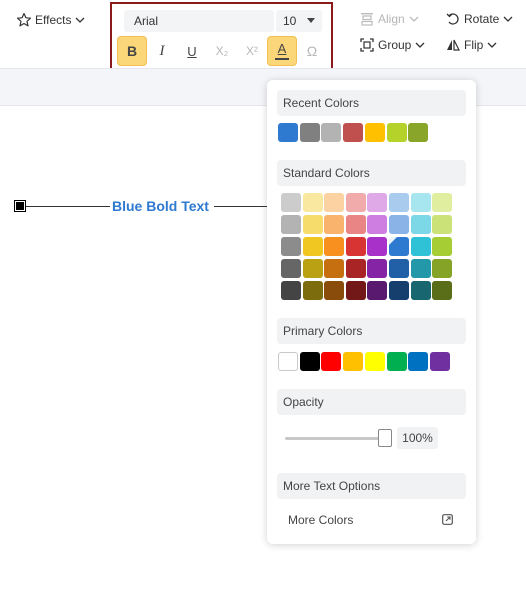  Describe the element at coordinates (199, 21) in the screenshot. I see `font-family-select: Arial` at that location.